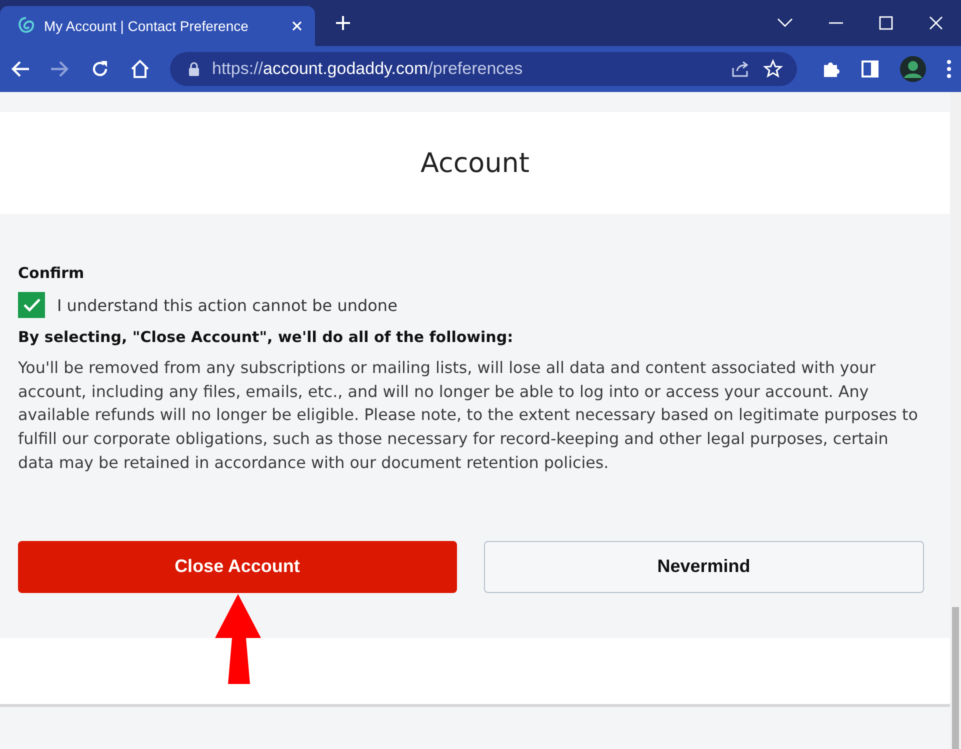 This screenshot has width=961, height=749. Describe the element at coordinates (20, 69) in the screenshot. I see `back-icon` at that location.